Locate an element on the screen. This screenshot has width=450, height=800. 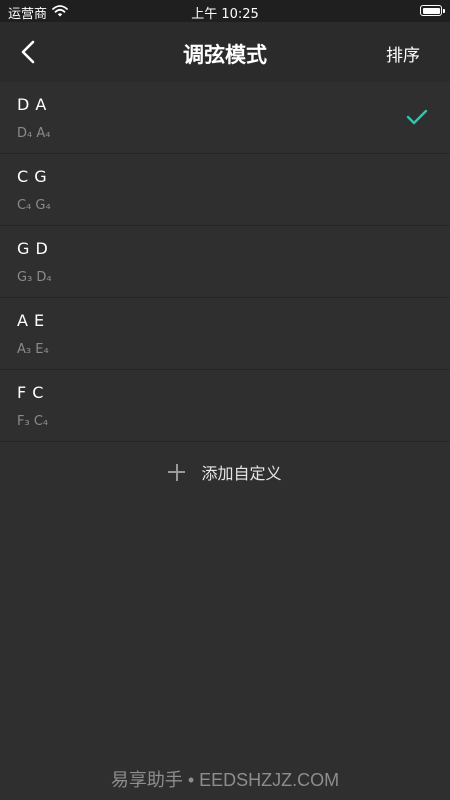
tuning-notes: C₄ G₄ is located at coordinates (34, 205).